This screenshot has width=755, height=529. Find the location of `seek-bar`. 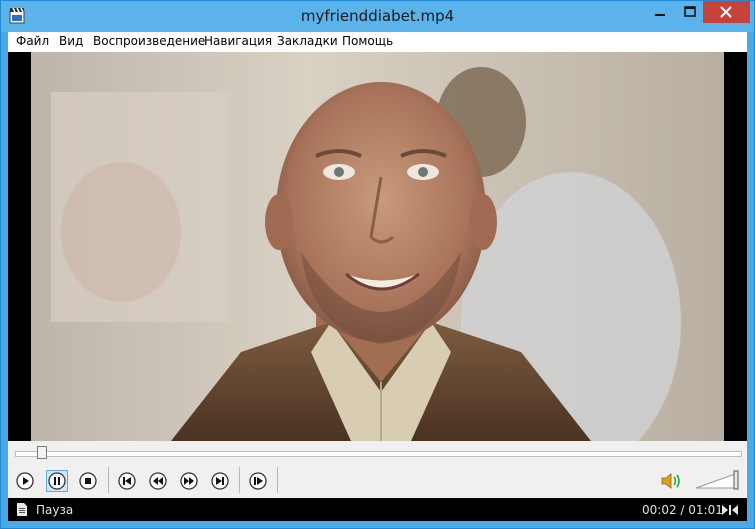

seek-bar is located at coordinates (378, 454).